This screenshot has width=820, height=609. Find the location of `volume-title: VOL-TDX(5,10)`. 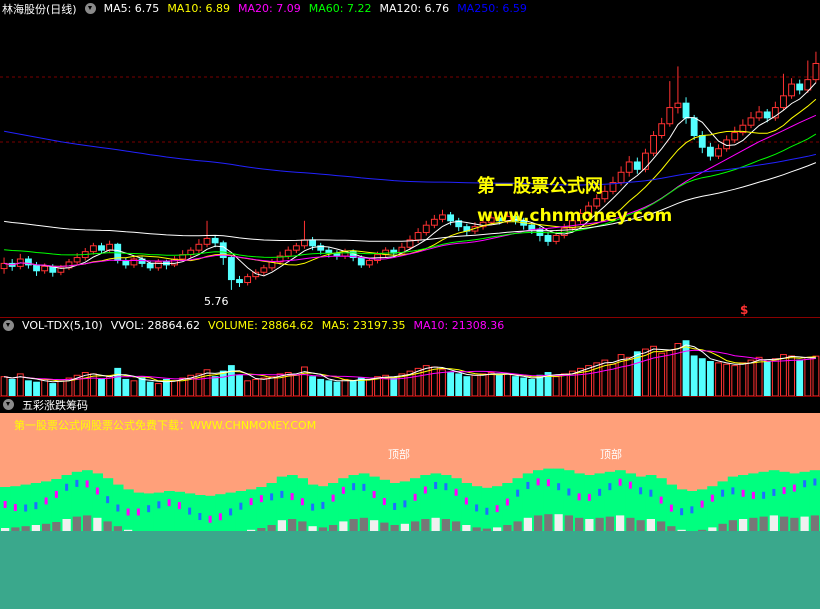

volume-title: VOL-TDX(5,10) is located at coordinates (62, 325).